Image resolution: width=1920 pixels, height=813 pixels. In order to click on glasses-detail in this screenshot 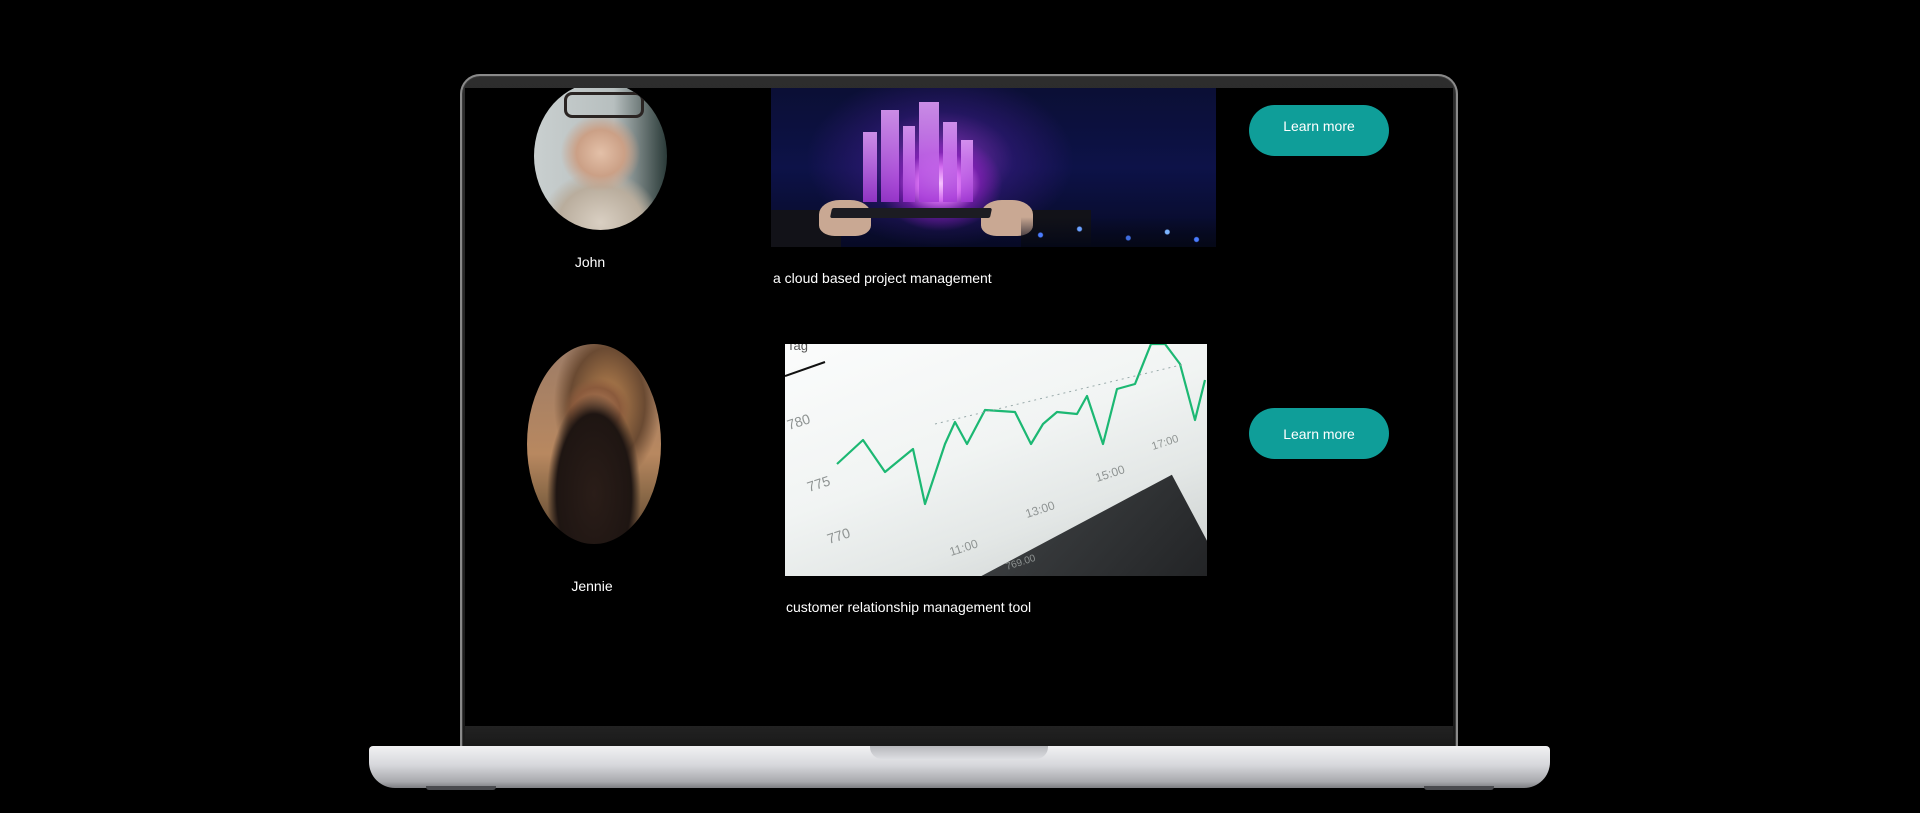, I will do `click(604, 105)`.